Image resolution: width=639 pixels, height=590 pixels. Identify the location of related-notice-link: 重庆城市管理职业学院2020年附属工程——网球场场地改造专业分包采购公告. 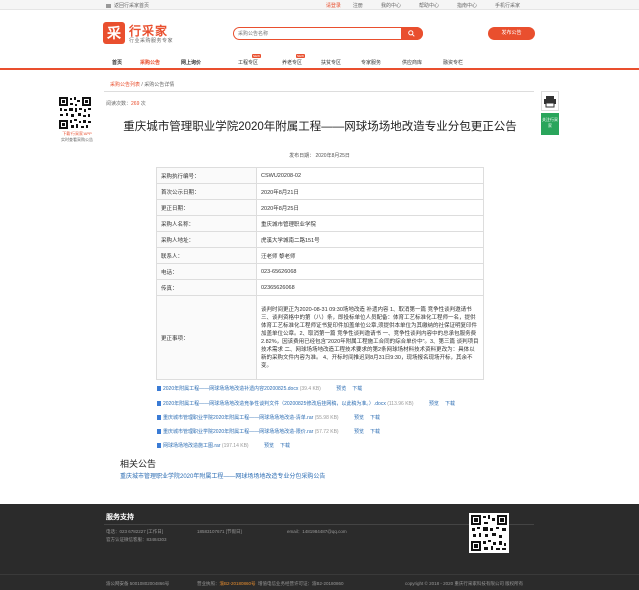
(222, 475).